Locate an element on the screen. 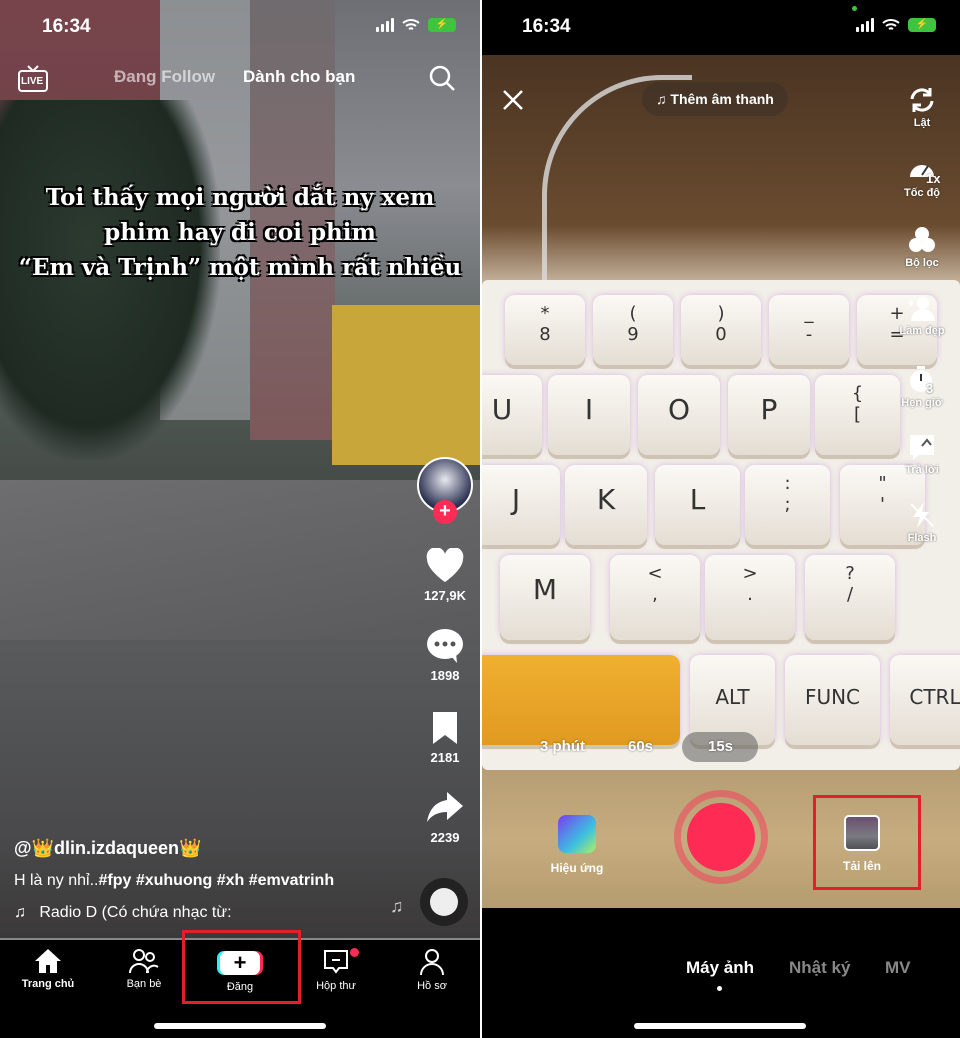 The image size is (960, 1038). music-disc-button is located at coordinates (444, 902).